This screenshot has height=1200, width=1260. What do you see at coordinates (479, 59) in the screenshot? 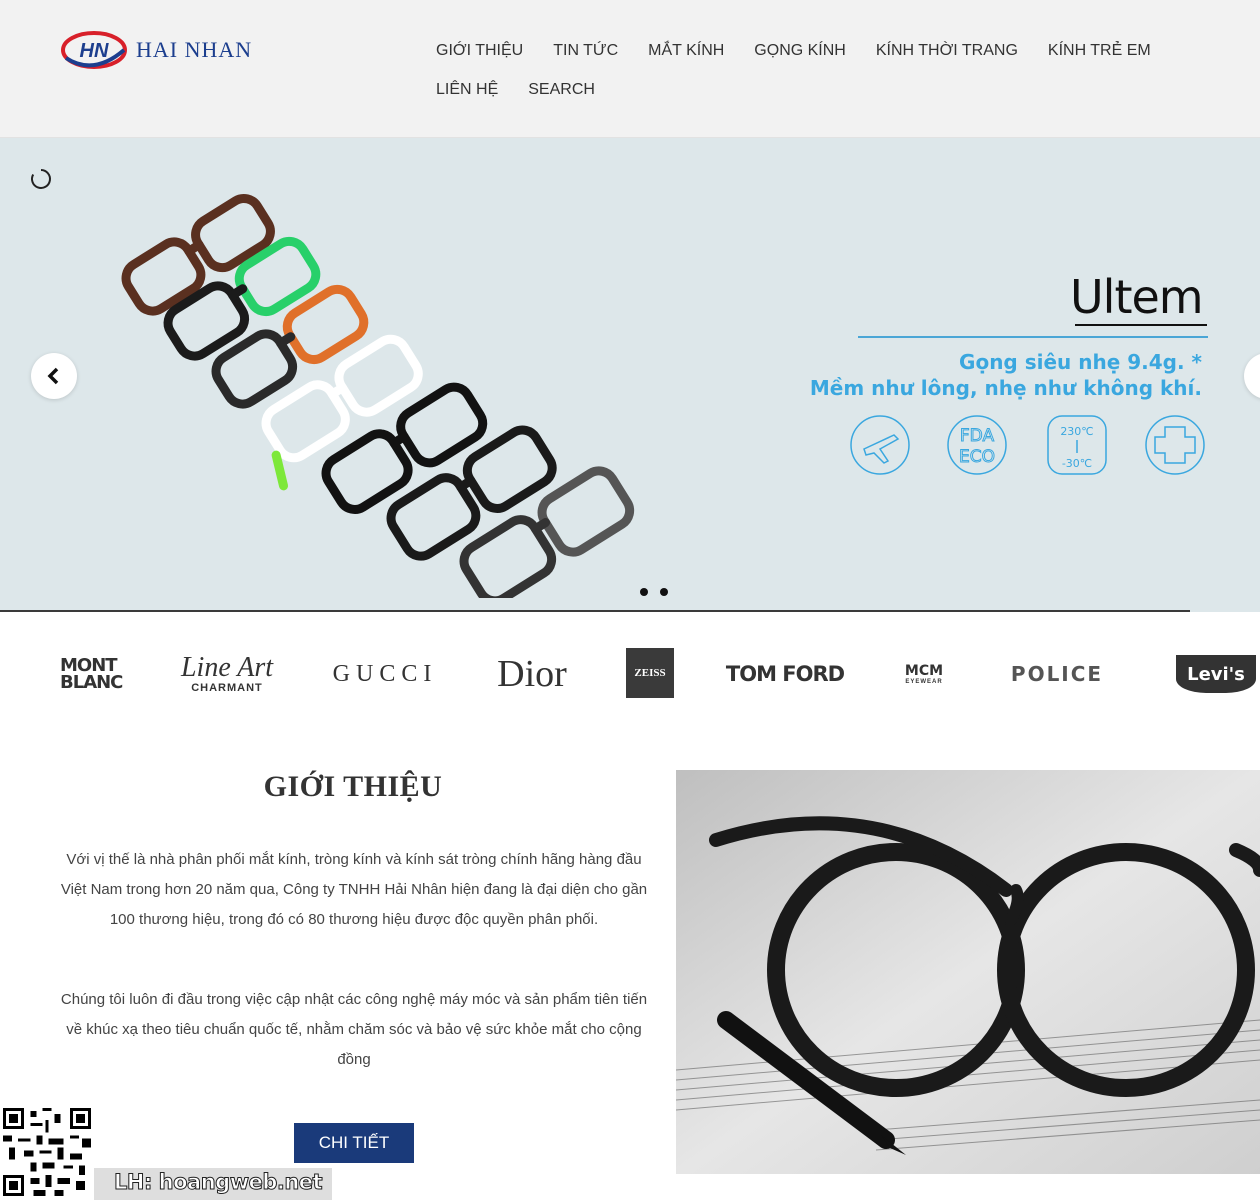
I see `nav-gioi-thieu: GIỚI THIỆU` at bounding box center [479, 59].